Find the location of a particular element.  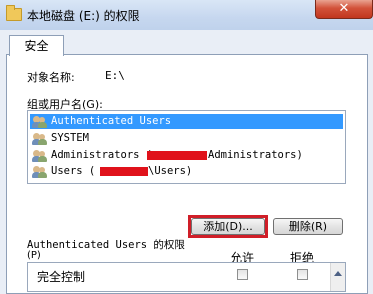

user-domain-suffix: \Users) is located at coordinates (170, 171).